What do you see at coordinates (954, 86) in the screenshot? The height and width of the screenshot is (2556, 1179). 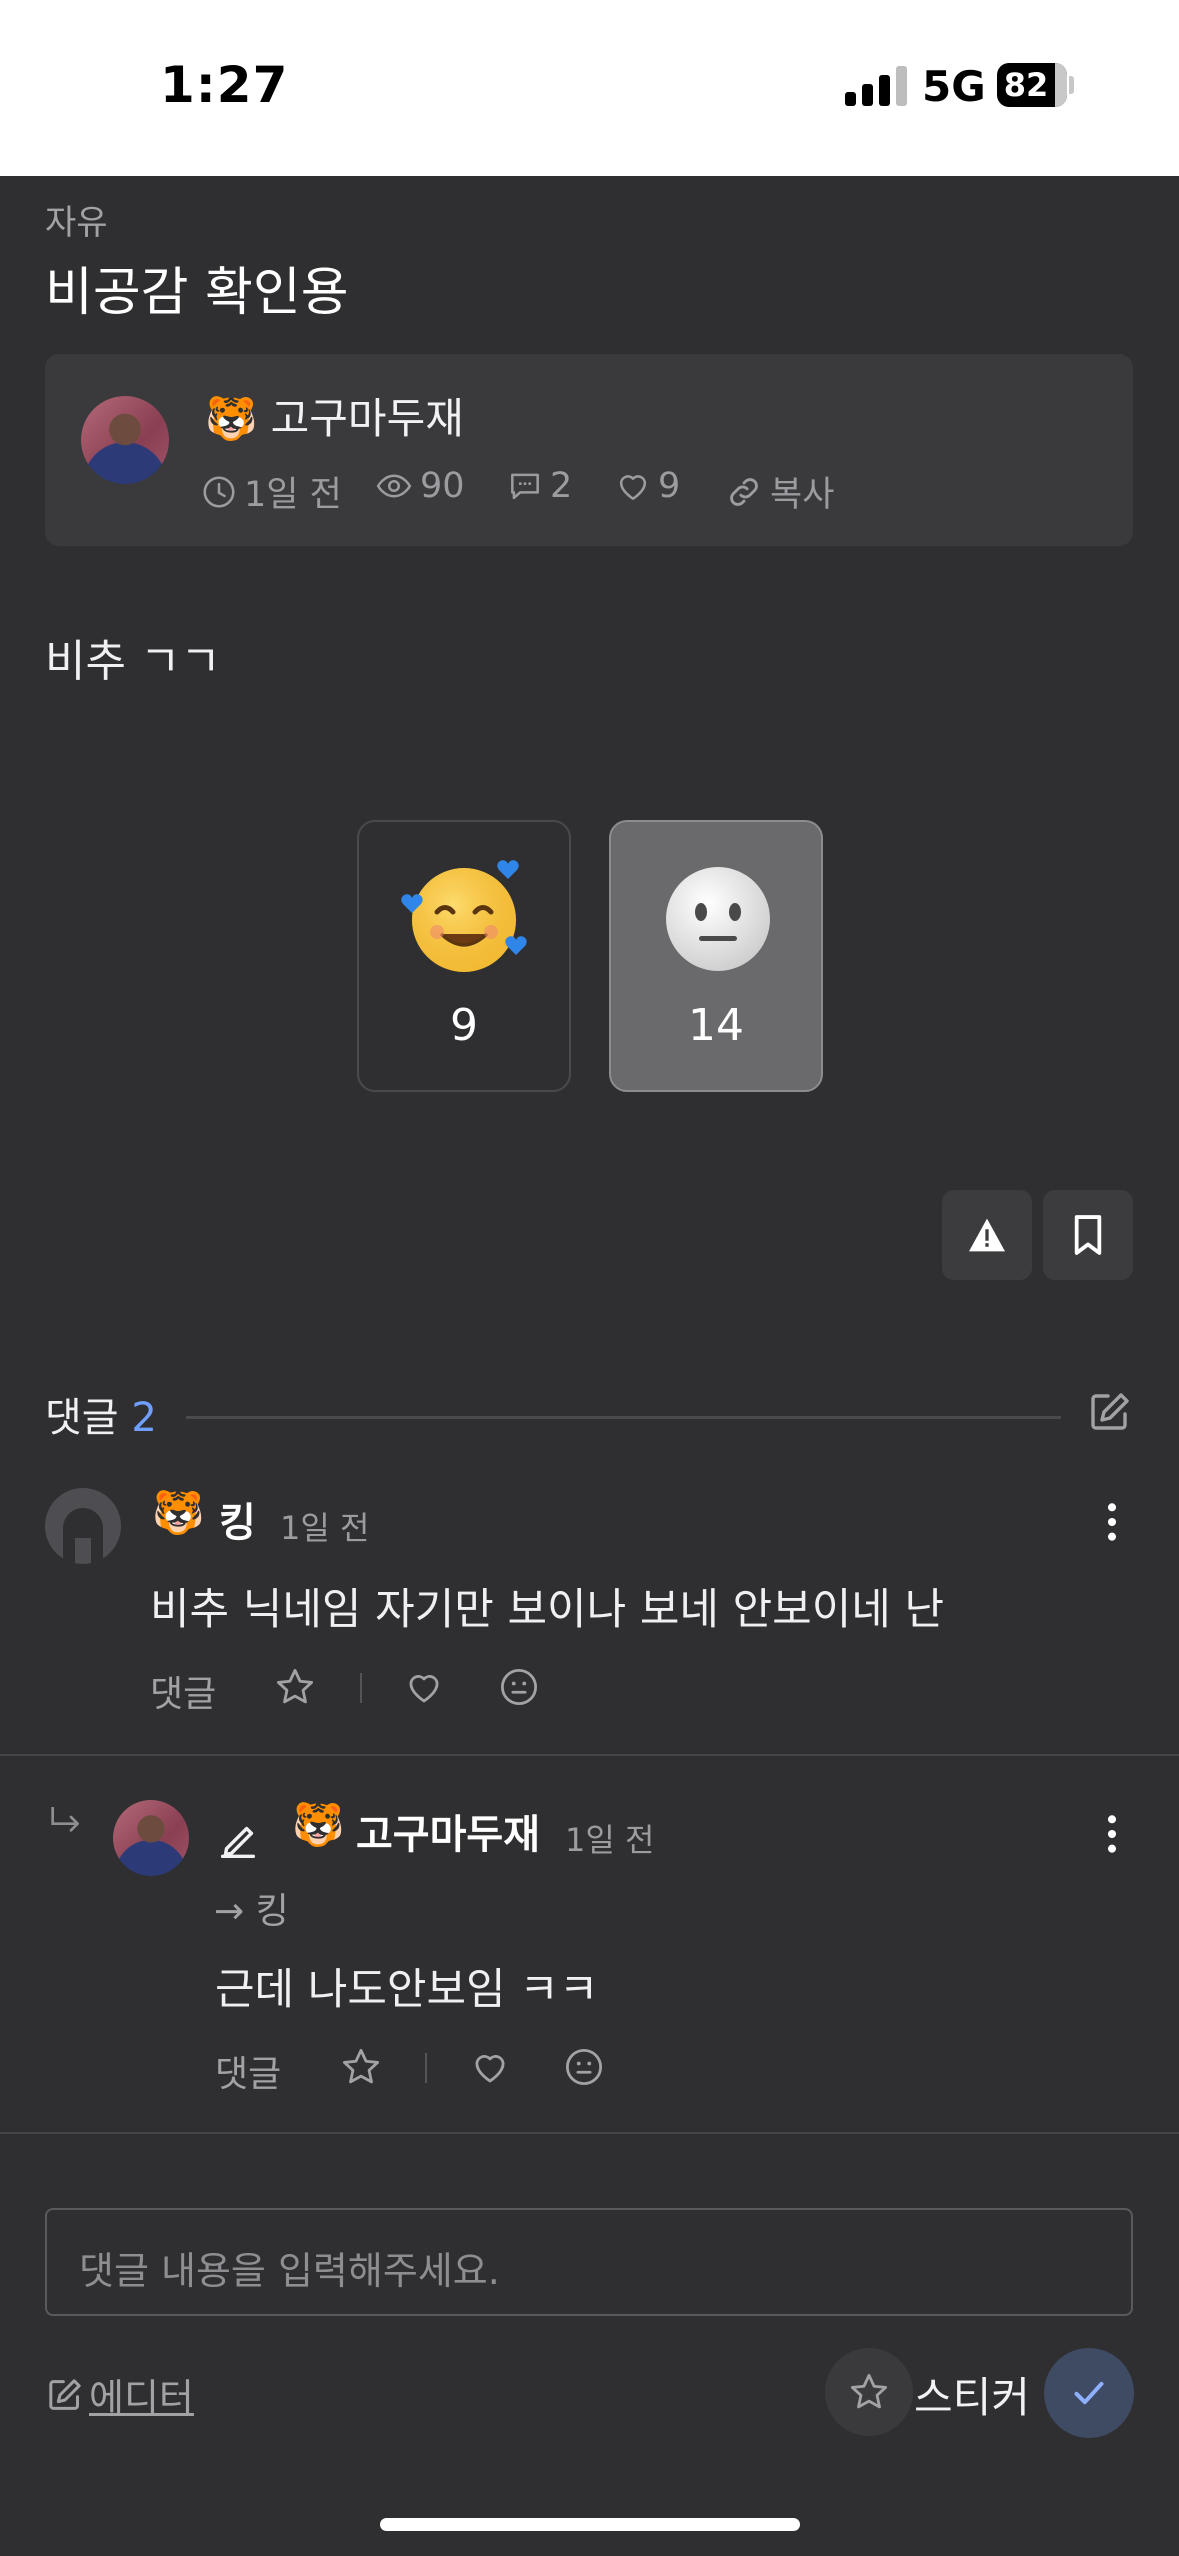 I see `network-type: 5G` at bounding box center [954, 86].